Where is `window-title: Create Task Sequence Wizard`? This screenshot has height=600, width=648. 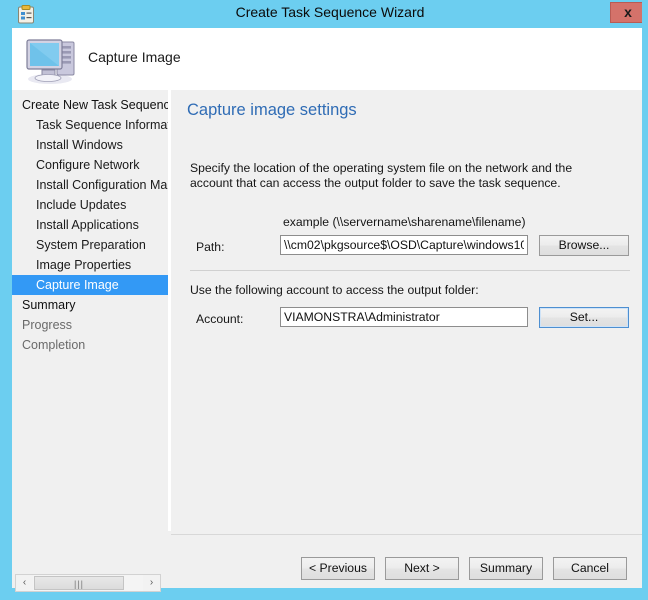
window-title: Create Task Sequence Wizard is located at coordinates (330, 12).